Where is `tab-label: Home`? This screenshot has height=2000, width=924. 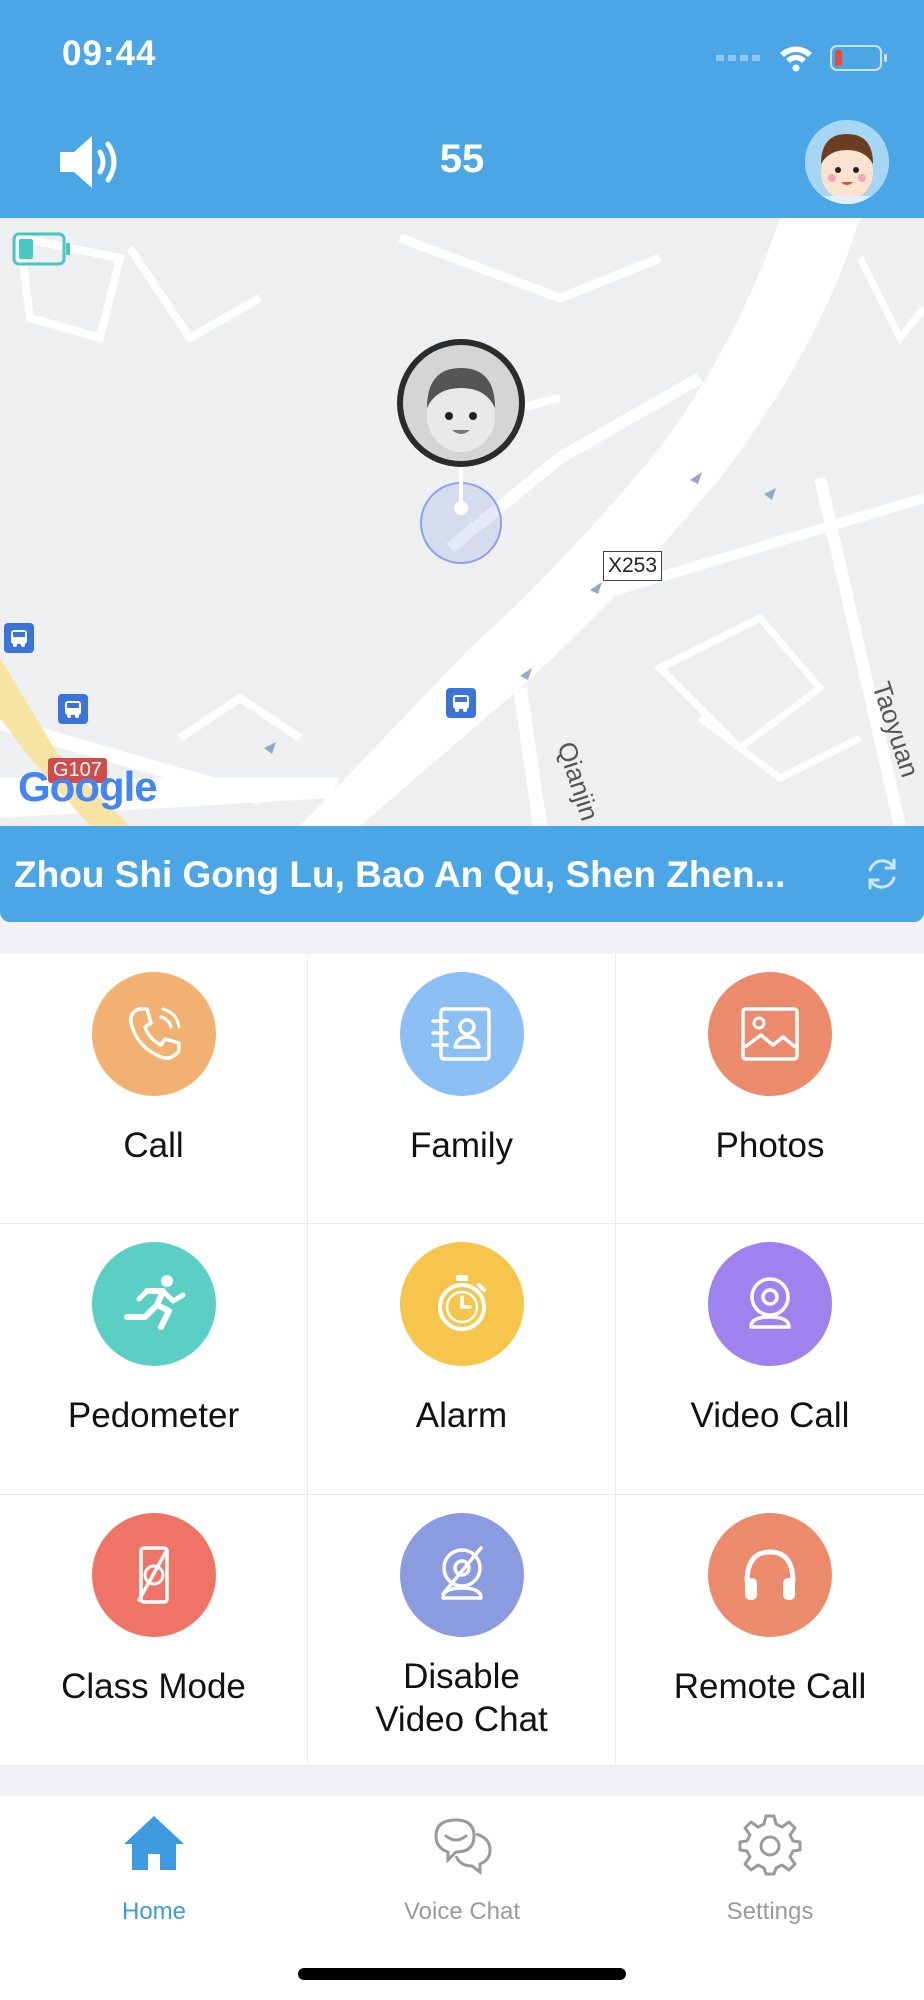 tab-label: Home is located at coordinates (154, 1911).